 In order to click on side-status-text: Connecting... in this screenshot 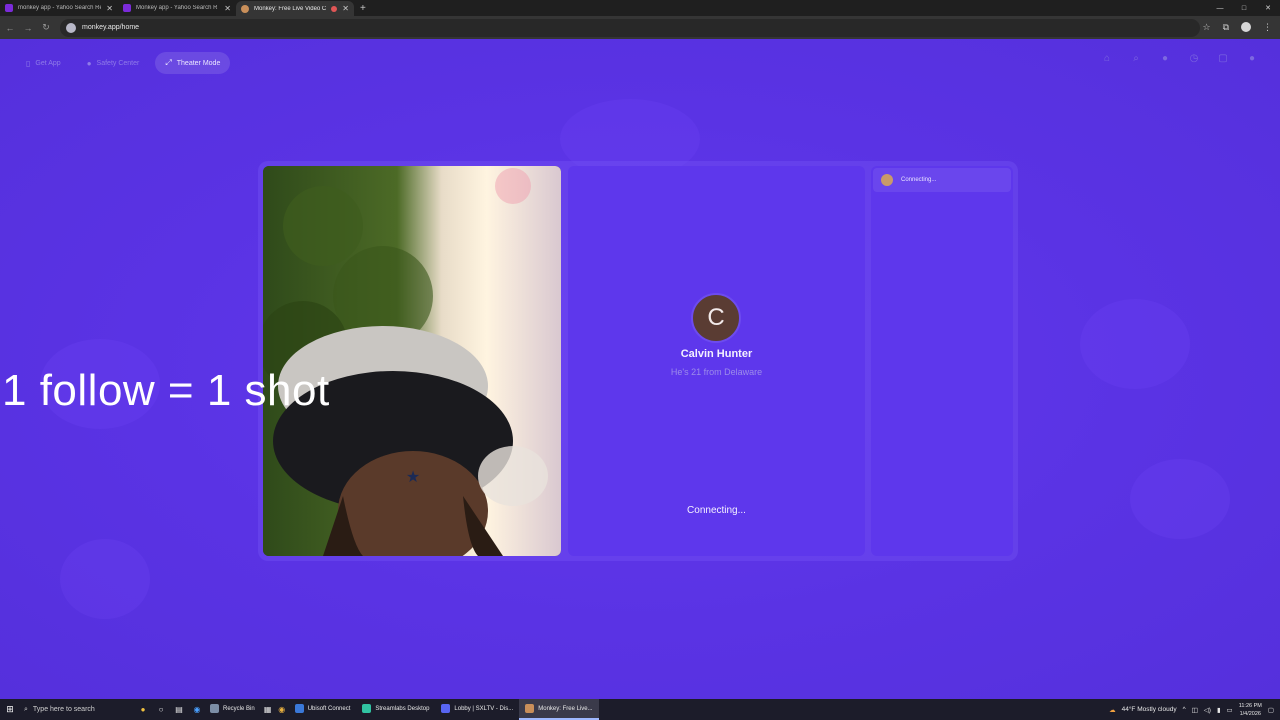, I will do `click(919, 180)`.